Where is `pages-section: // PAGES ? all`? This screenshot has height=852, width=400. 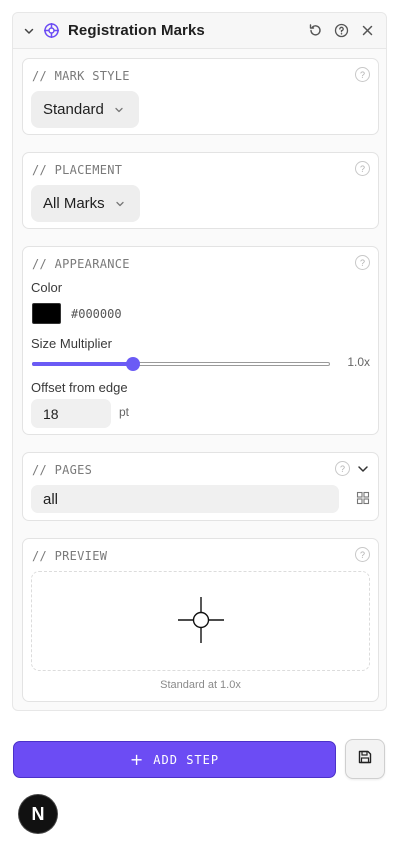 pages-section: // PAGES ? all is located at coordinates (200, 486).